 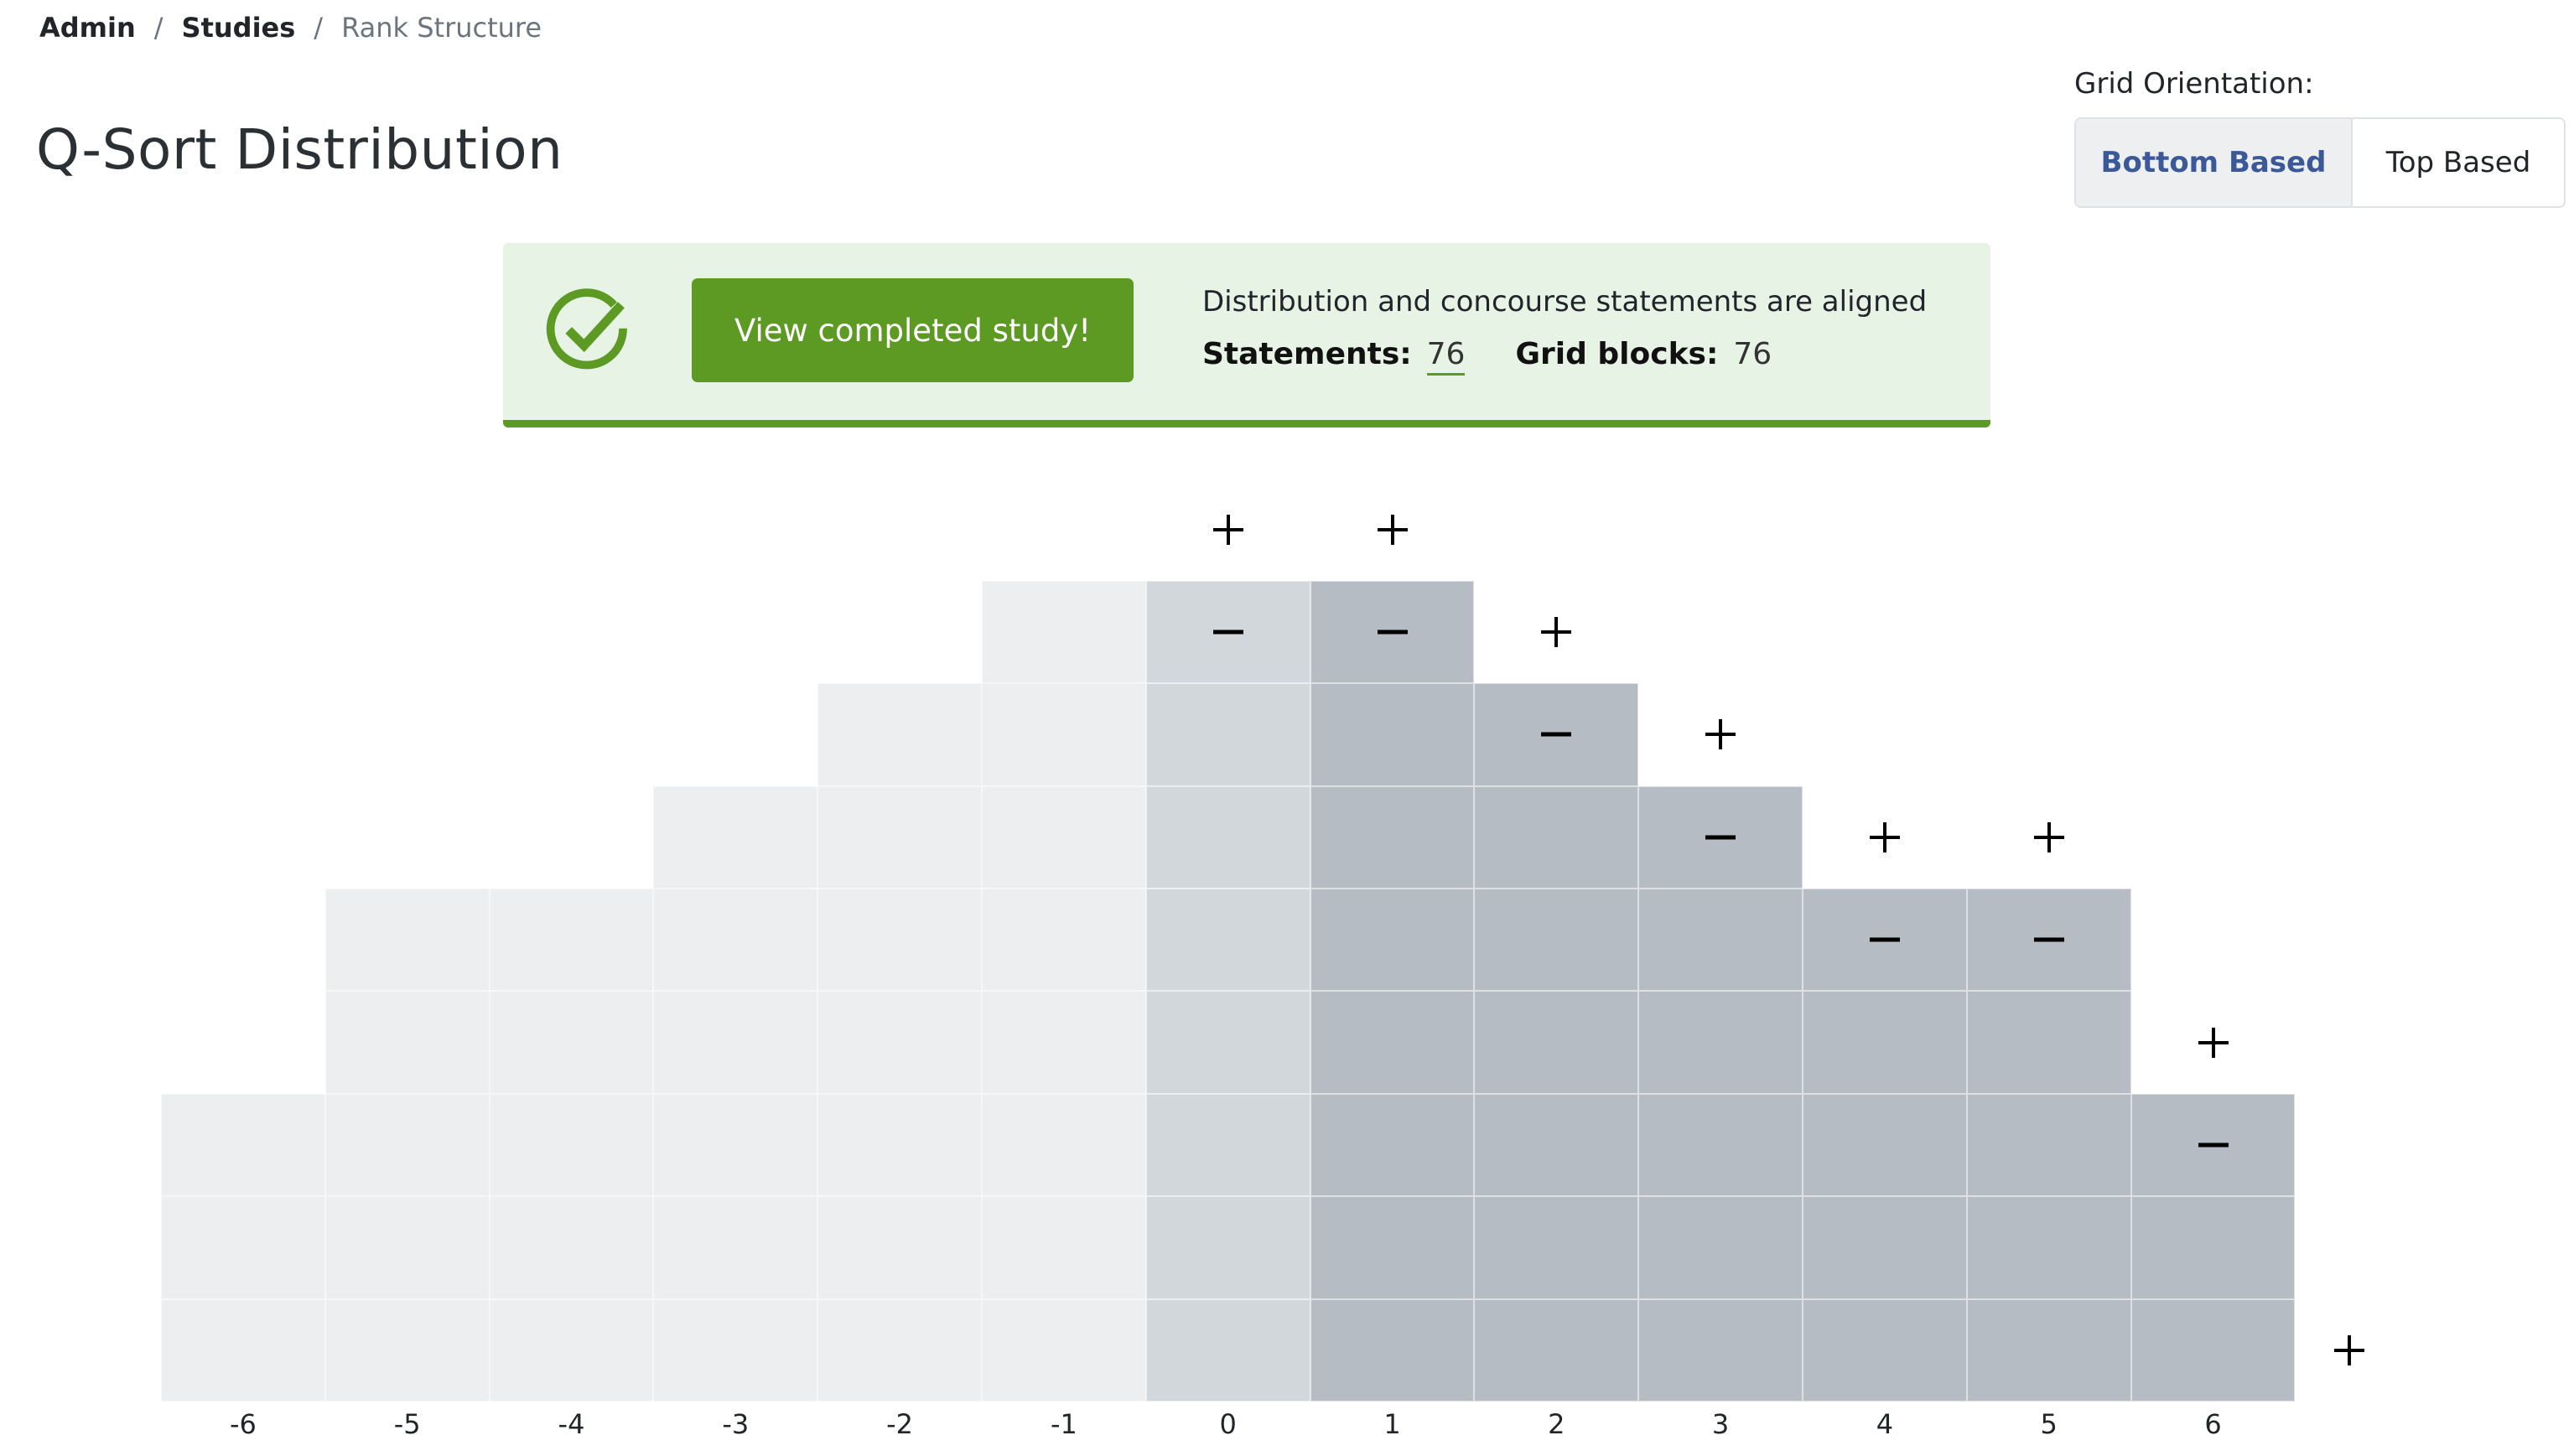 What do you see at coordinates (1392, 1424) in the screenshot?
I see `column-label: 1` at bounding box center [1392, 1424].